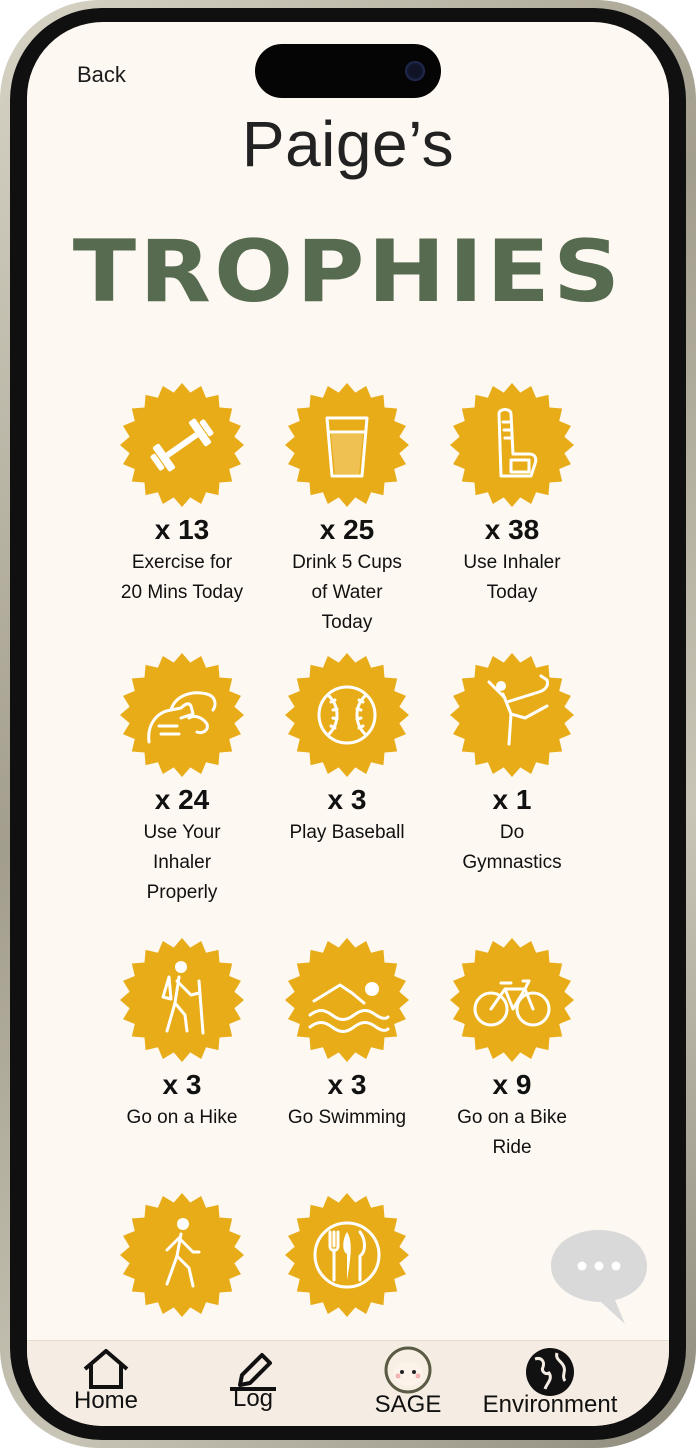  I want to click on trophy-count: x 9, so click(512, 1084).